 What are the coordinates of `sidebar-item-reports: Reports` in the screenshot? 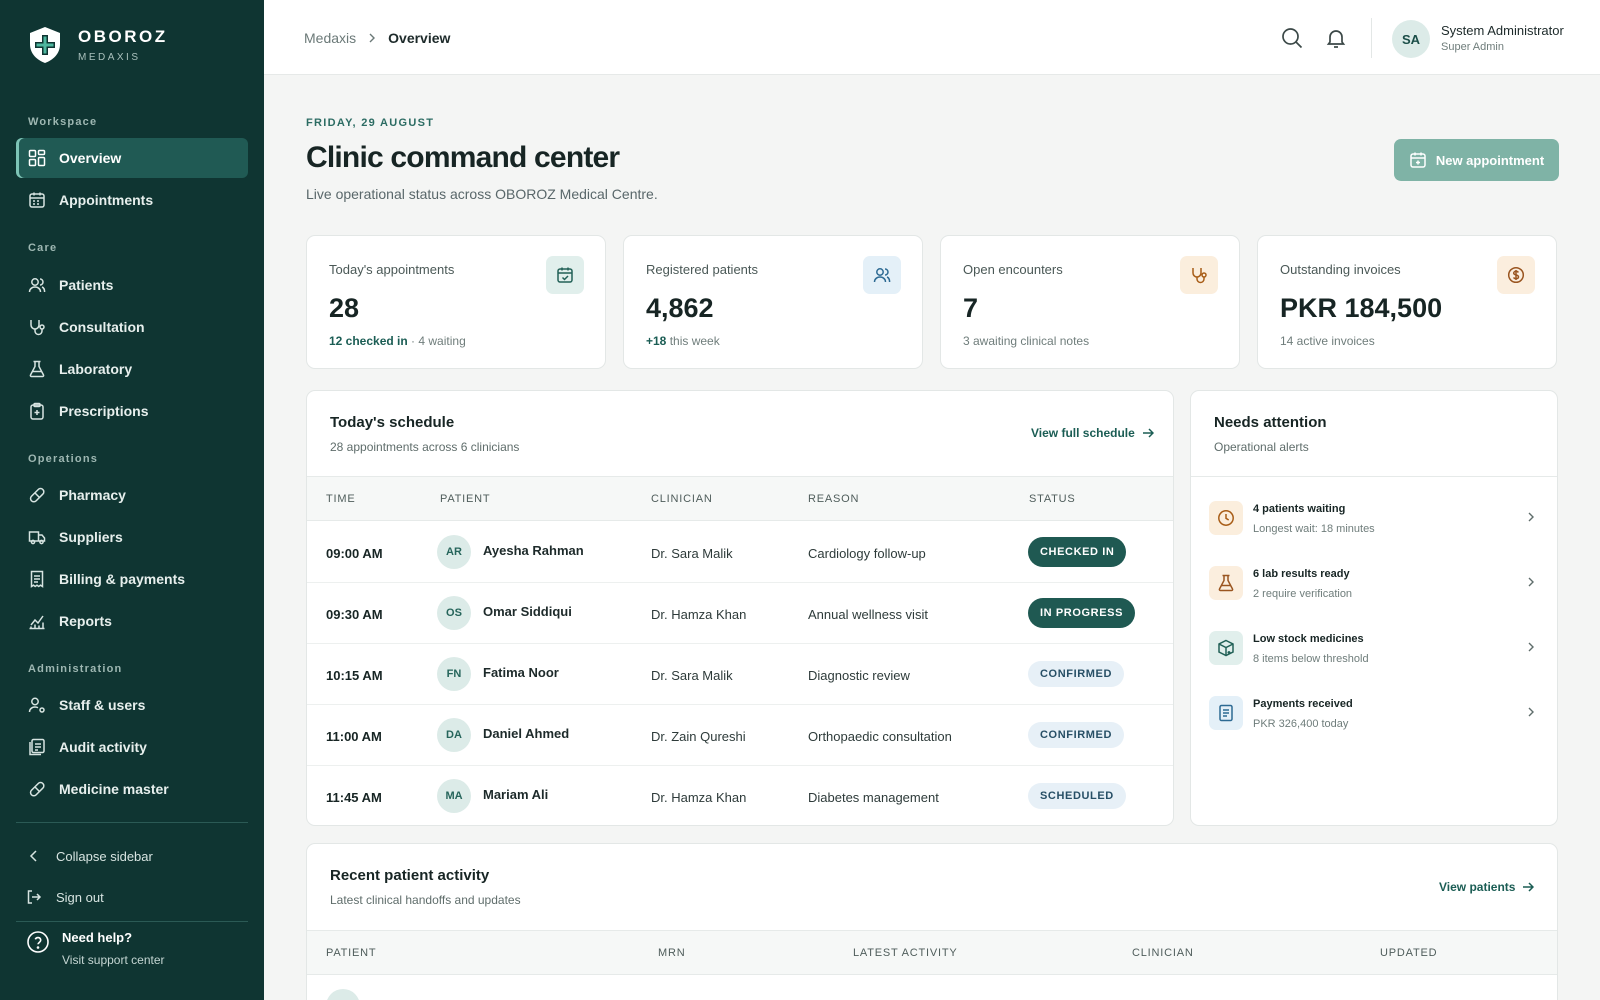 It's located at (132, 621).